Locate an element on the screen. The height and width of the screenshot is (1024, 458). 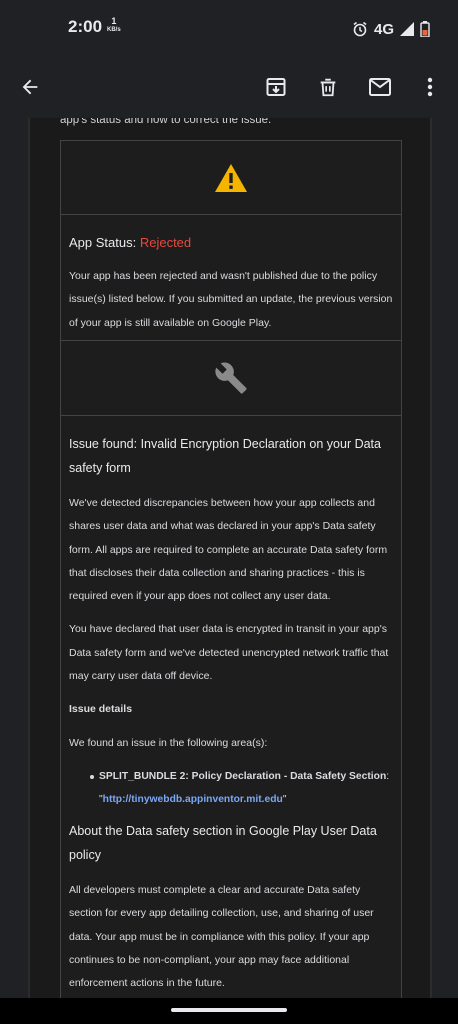
content-border-right is located at coordinates (431, 558).